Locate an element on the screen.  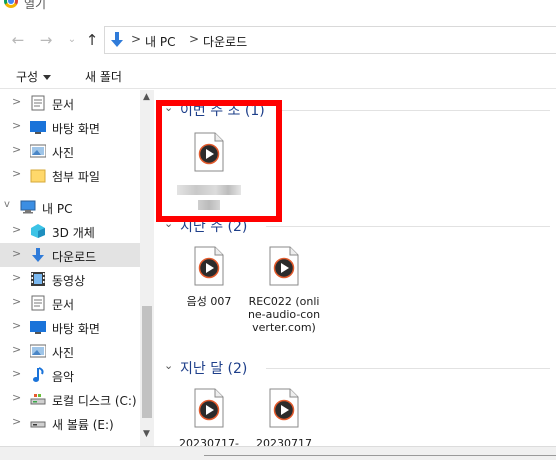
chrome-icon is located at coordinates (11, 4).